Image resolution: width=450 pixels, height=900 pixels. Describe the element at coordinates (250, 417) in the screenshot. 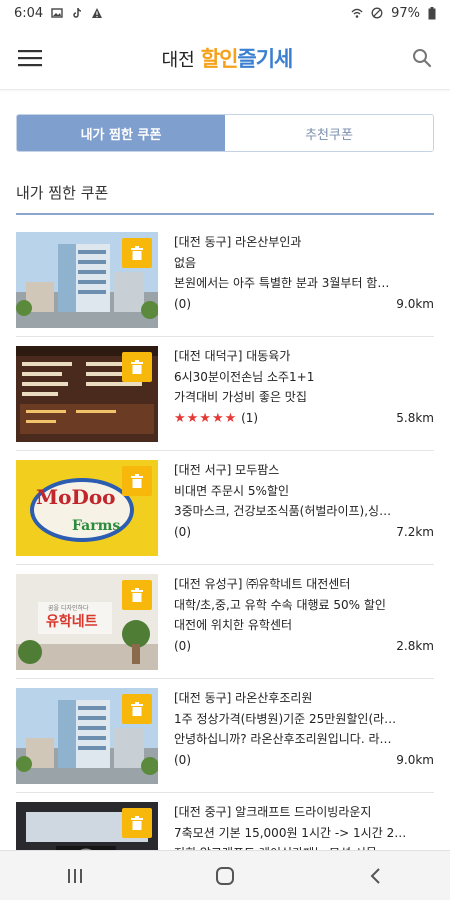

I see `review-count: (1)` at that location.